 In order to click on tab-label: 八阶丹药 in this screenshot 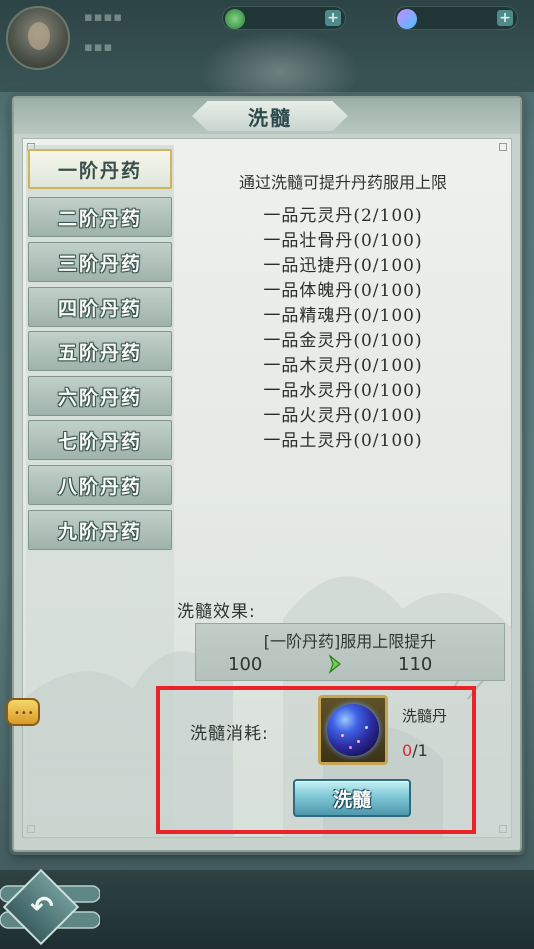, I will do `click(99, 486)`.